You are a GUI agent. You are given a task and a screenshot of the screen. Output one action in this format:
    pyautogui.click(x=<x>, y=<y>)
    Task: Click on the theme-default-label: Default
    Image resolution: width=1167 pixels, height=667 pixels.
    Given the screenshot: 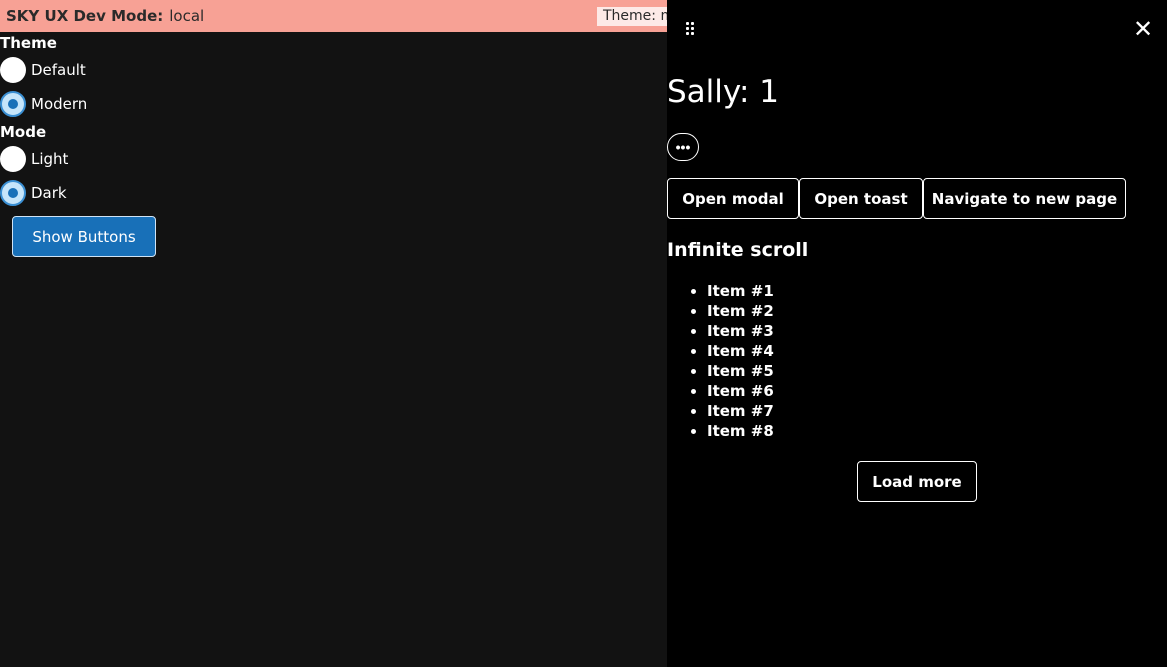 What is the action you would take?
    pyautogui.click(x=58, y=70)
    